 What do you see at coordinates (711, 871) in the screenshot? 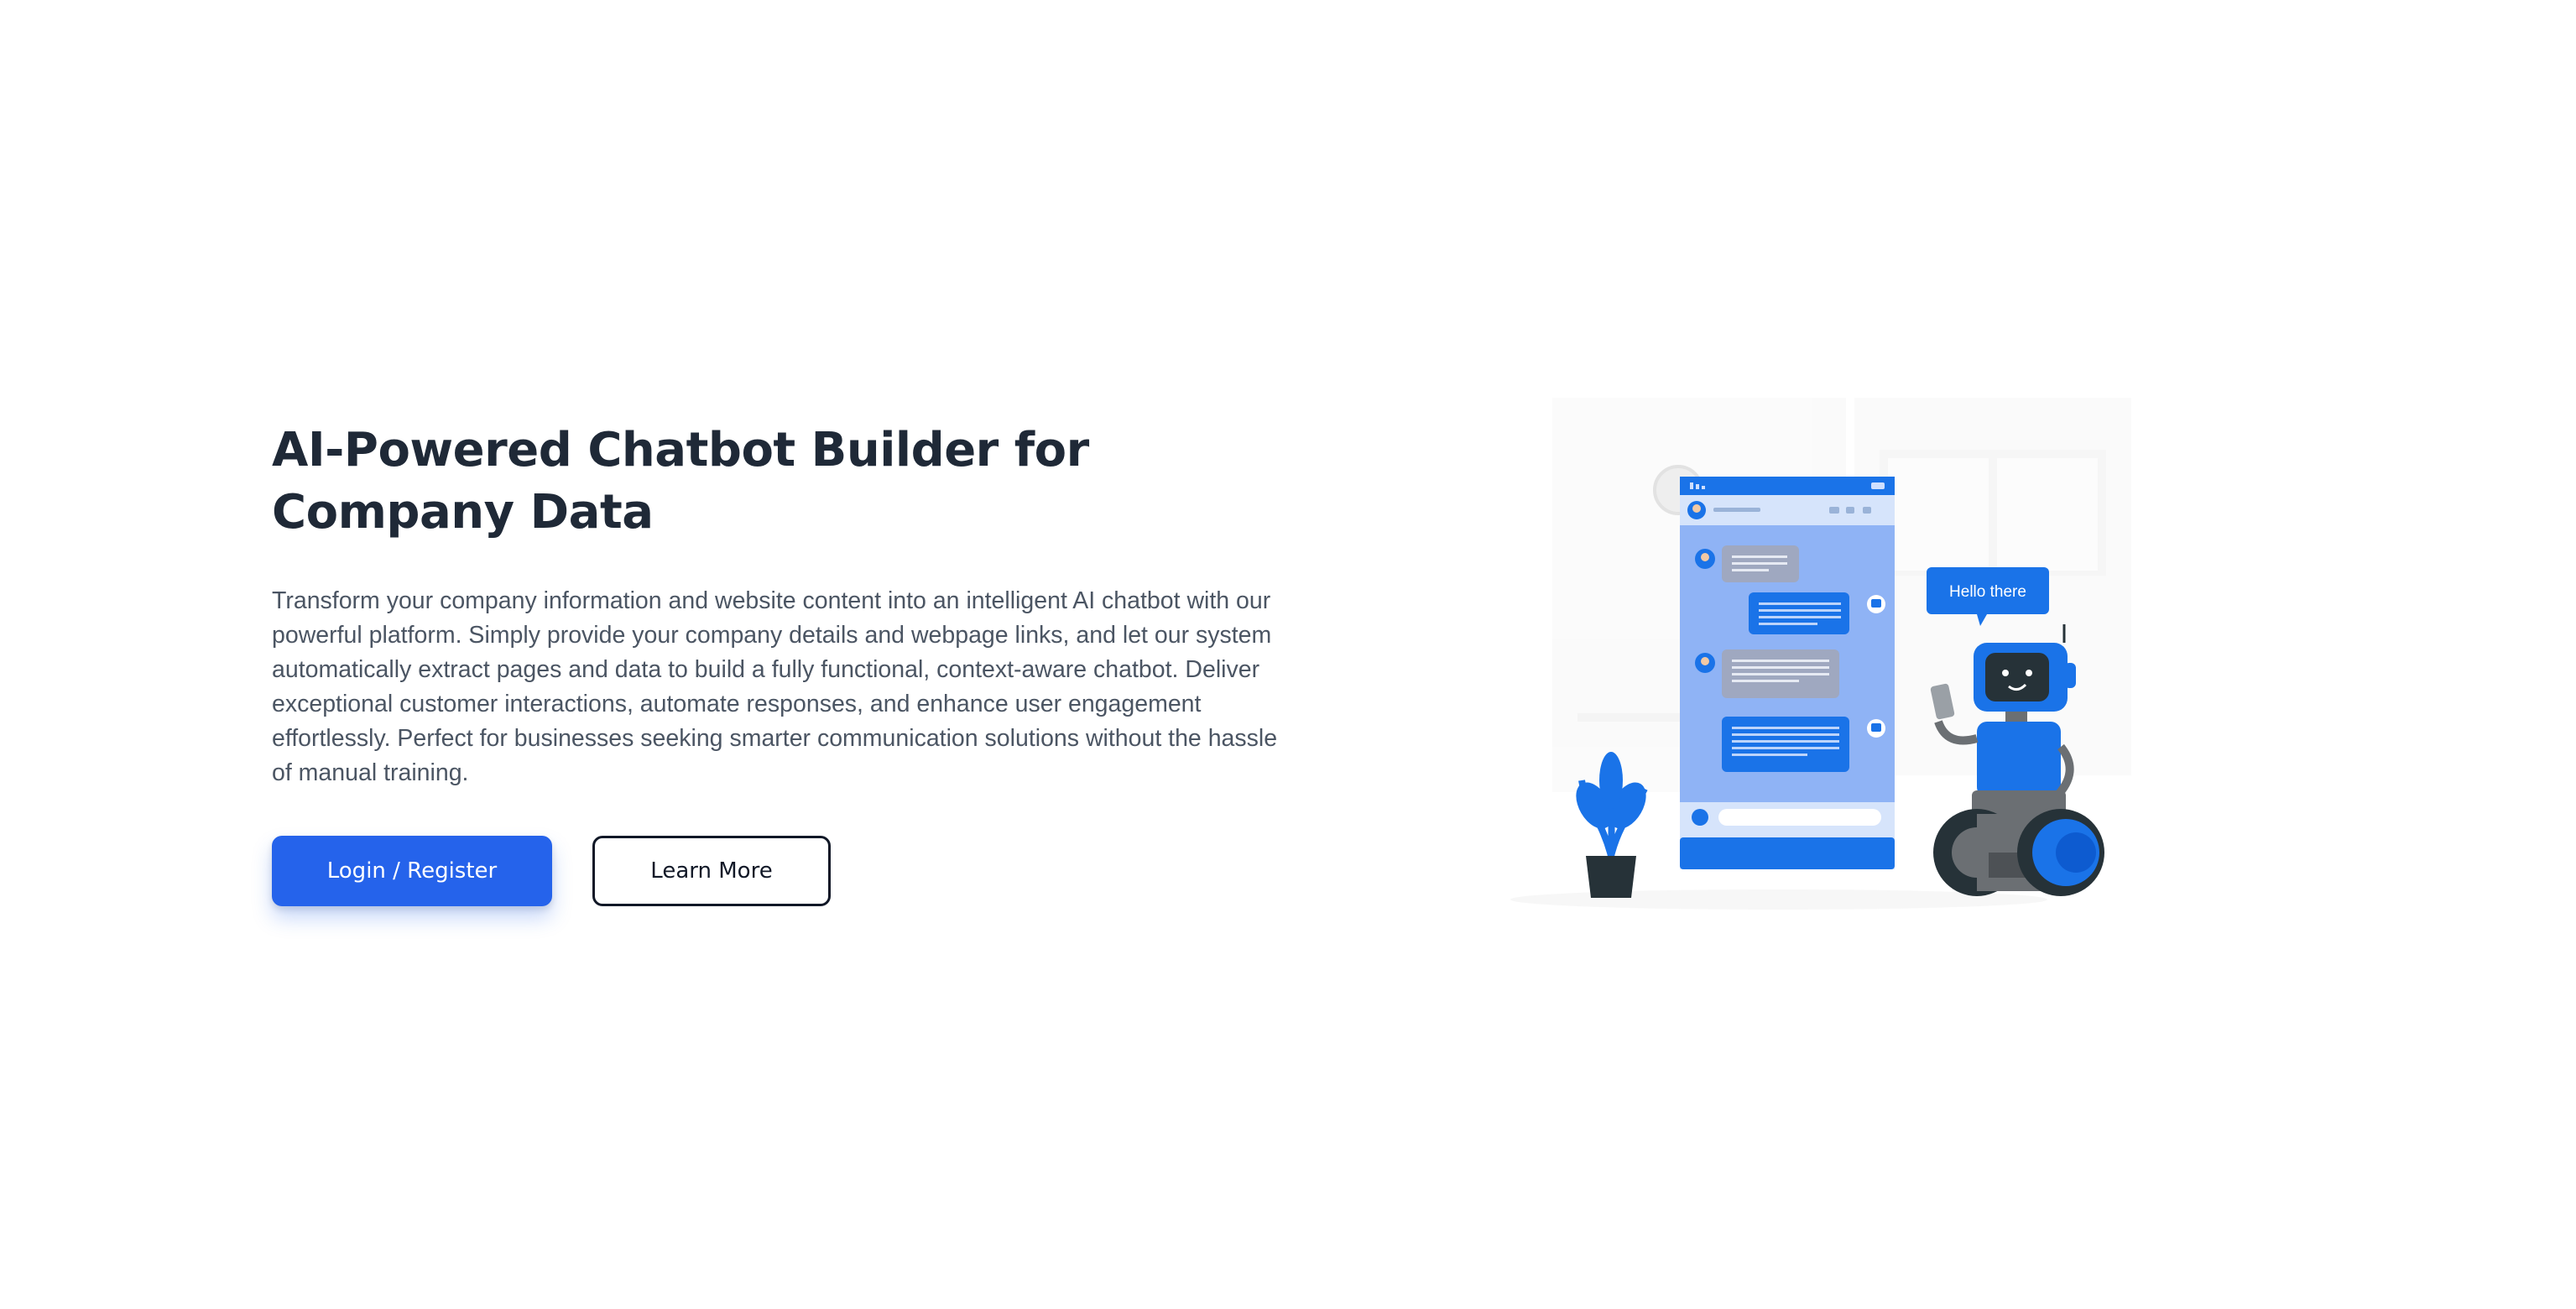
I see `learn-more-button: Learn More` at bounding box center [711, 871].